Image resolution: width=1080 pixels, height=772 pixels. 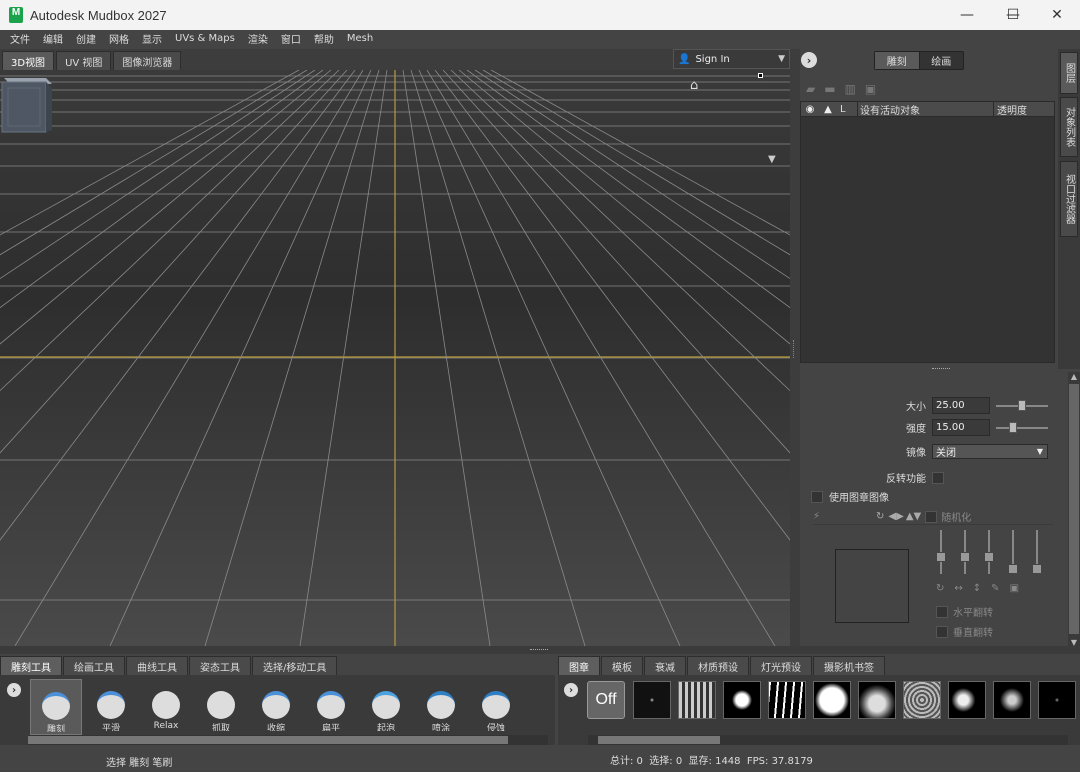 I want to click on stamp-link-icon: ⚡, so click(x=816, y=516).